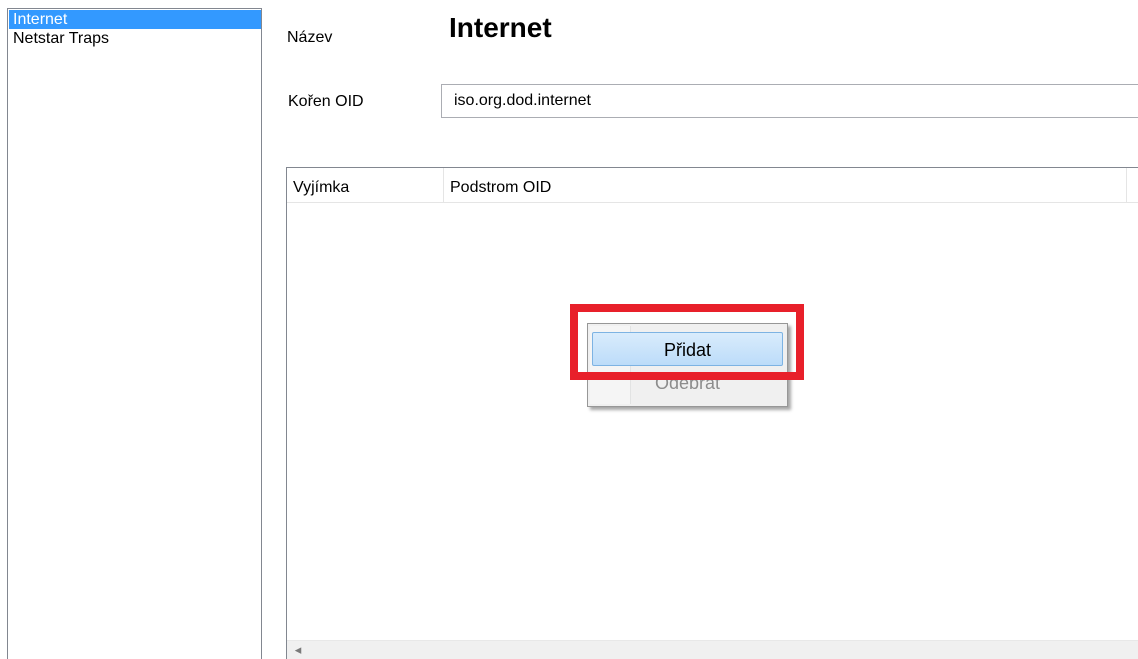 This screenshot has height=659, width=1138. I want to click on listview-header: Vyjímka Podstrom OID, so click(712, 185).